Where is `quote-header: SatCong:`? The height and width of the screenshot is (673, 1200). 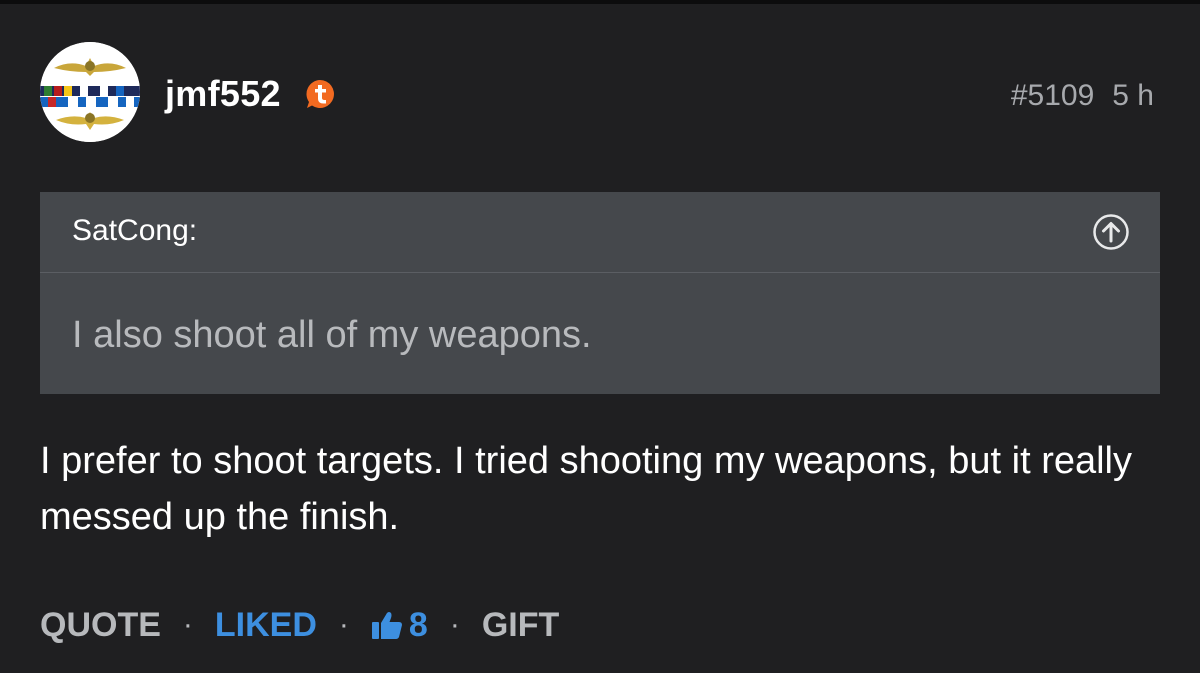 quote-header: SatCong: is located at coordinates (600, 232).